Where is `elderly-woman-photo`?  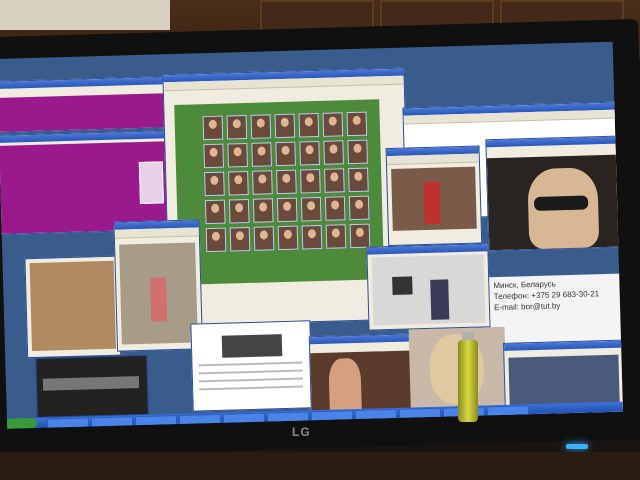
elderly-woman-photo is located at coordinates (158, 293).